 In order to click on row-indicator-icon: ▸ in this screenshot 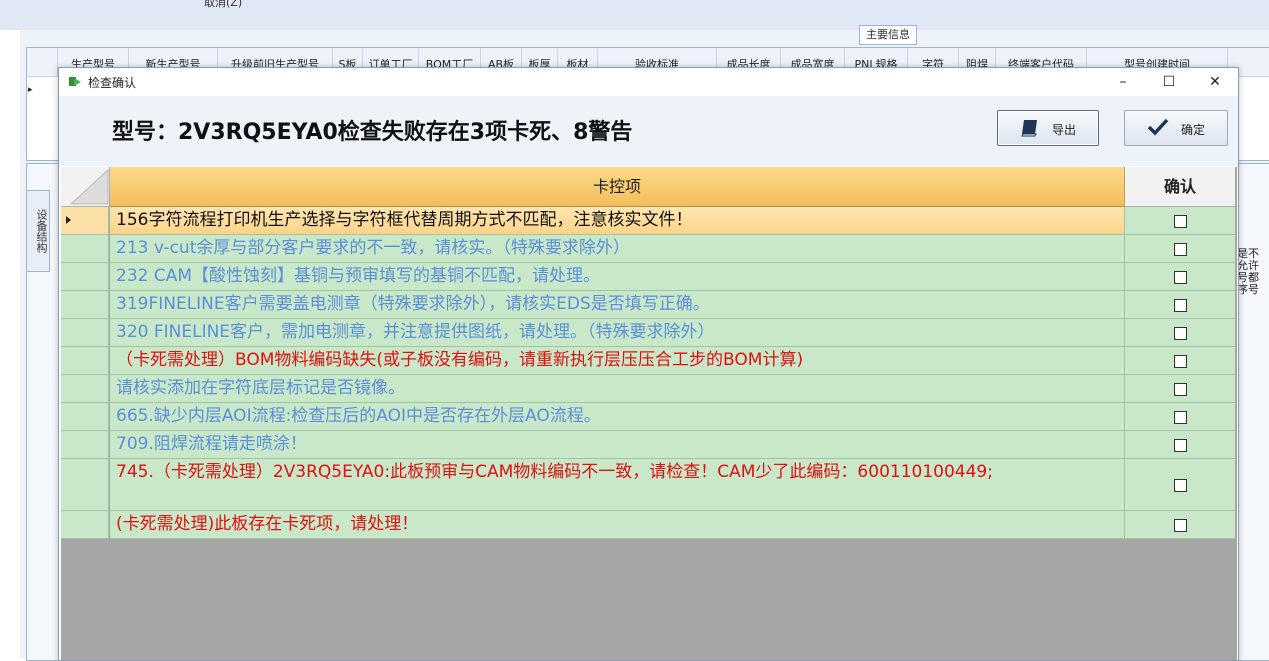, I will do `click(30, 90)`.